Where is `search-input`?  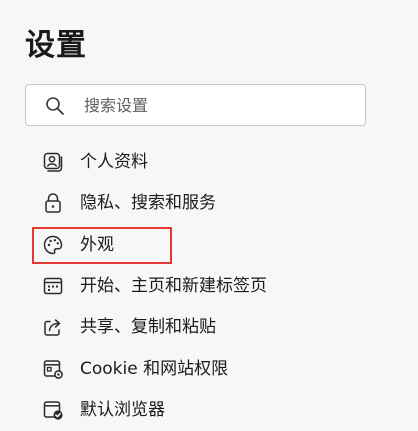 search-input is located at coordinates (219, 105).